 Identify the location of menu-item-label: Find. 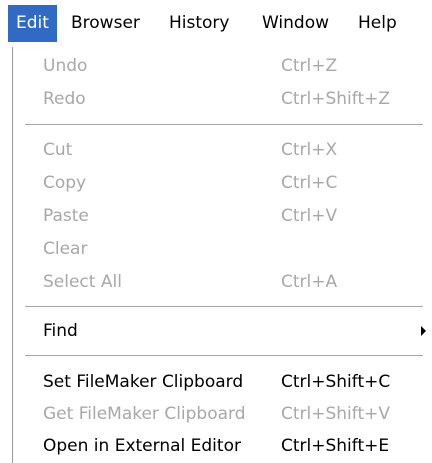
(60, 331).